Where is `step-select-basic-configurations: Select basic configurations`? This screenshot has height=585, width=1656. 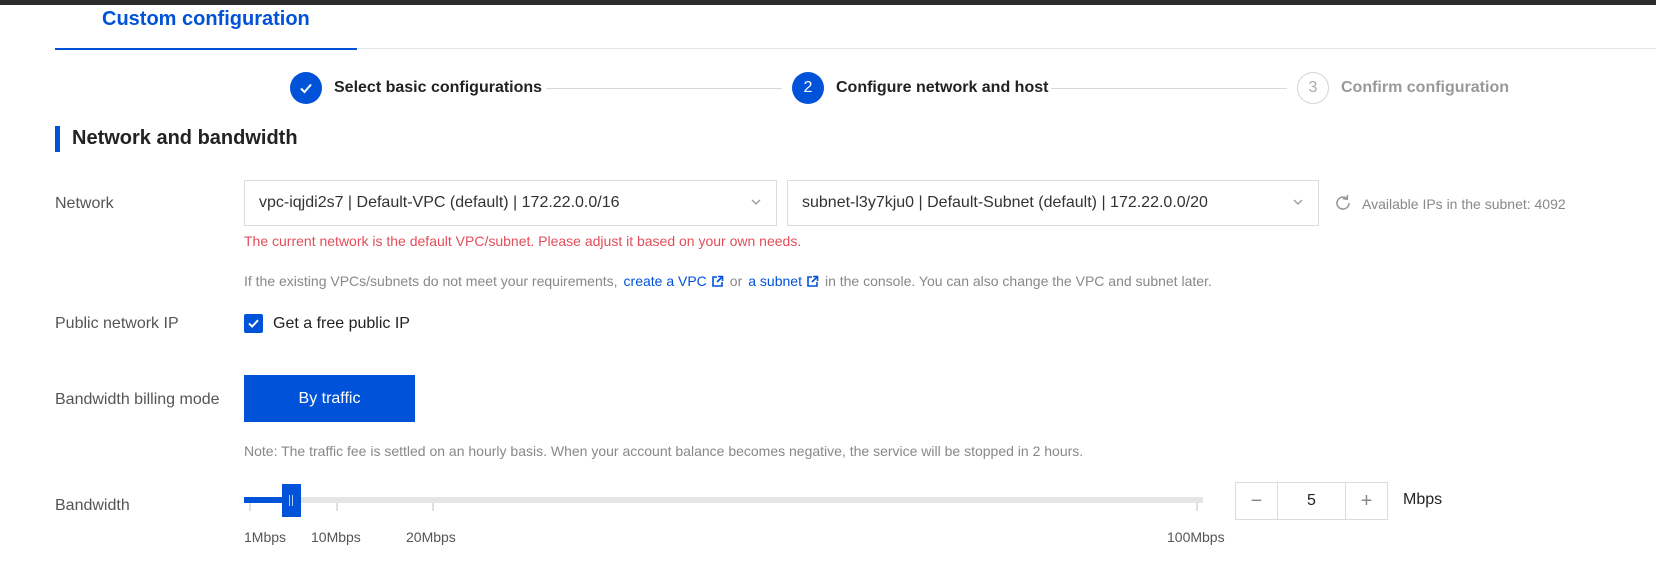 step-select-basic-configurations: Select basic configurations is located at coordinates (416, 88).